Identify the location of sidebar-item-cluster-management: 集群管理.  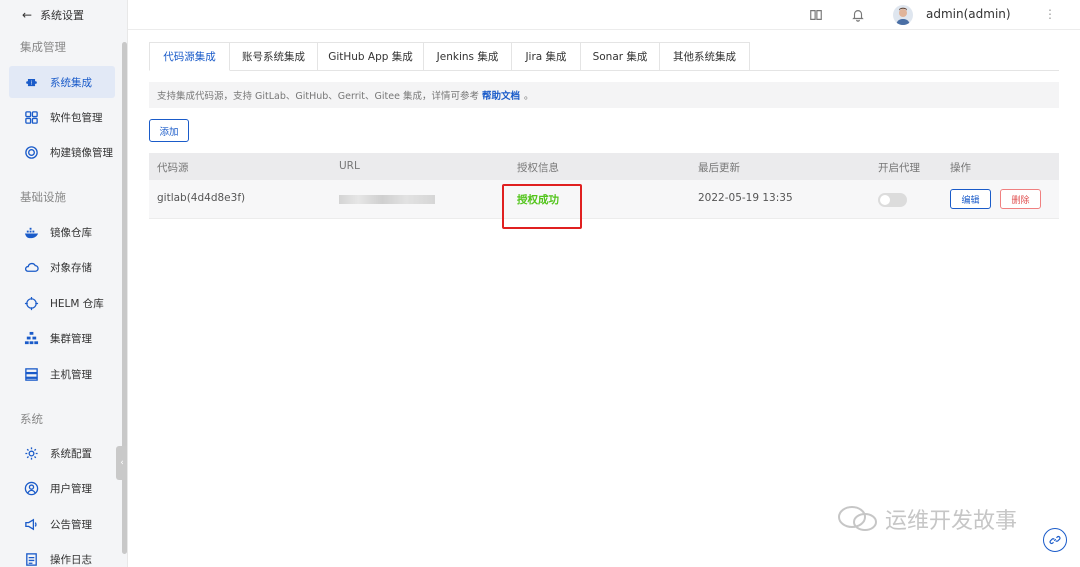
(62, 338).